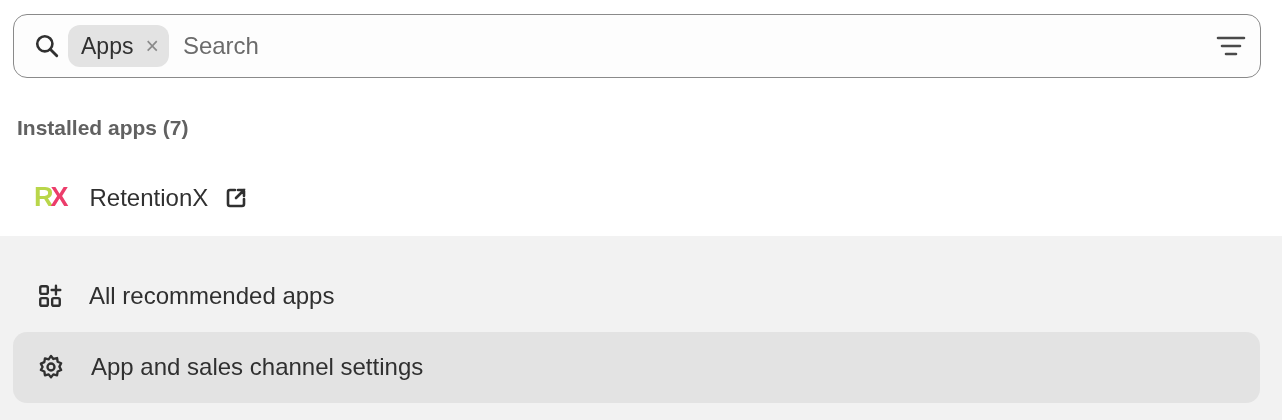 The height and width of the screenshot is (420, 1282). Describe the element at coordinates (637, 46) in the screenshot. I see `search-field: Apps × Search` at that location.